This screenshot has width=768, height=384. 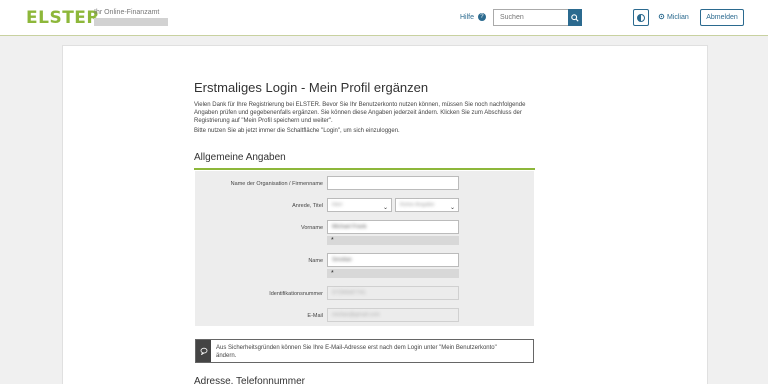 What do you see at coordinates (393, 227) in the screenshot?
I see `firstname-input: Michael Frank` at bounding box center [393, 227].